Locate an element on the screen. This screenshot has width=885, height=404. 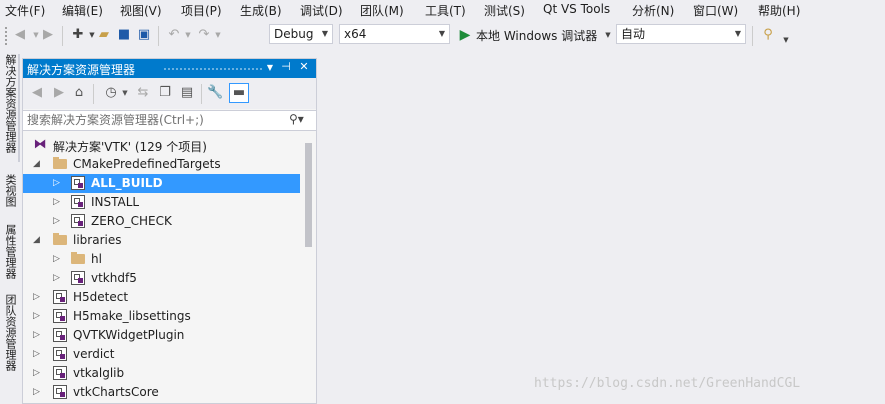
menu-item: 团队(M) is located at coordinates (382, 10).